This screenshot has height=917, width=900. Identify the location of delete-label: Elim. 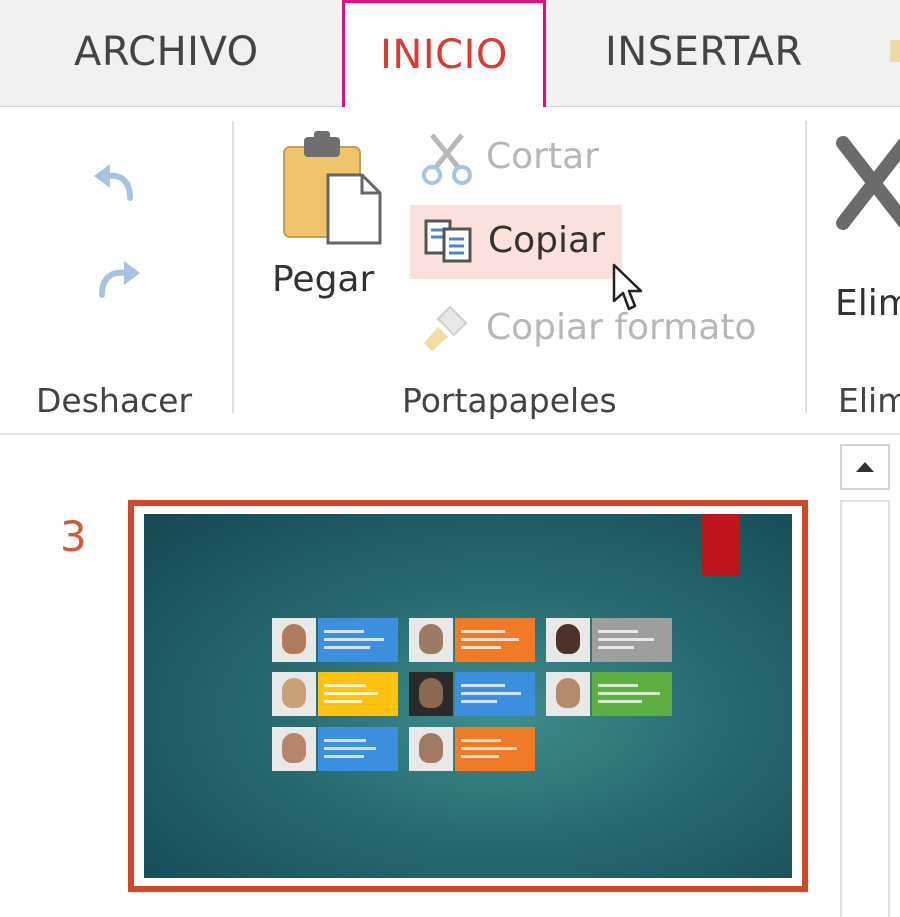
(867, 303).